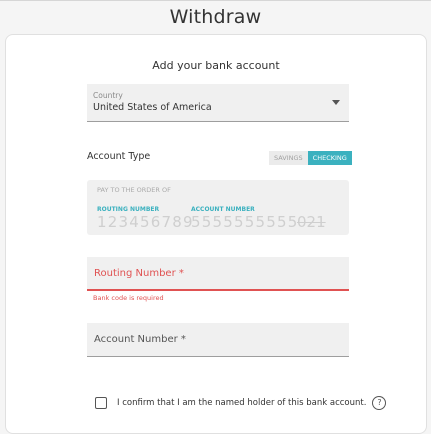 Image resolution: width=431 pixels, height=434 pixels. Describe the element at coordinates (119, 156) in the screenshot. I see `account-type-label: Account Type` at that location.